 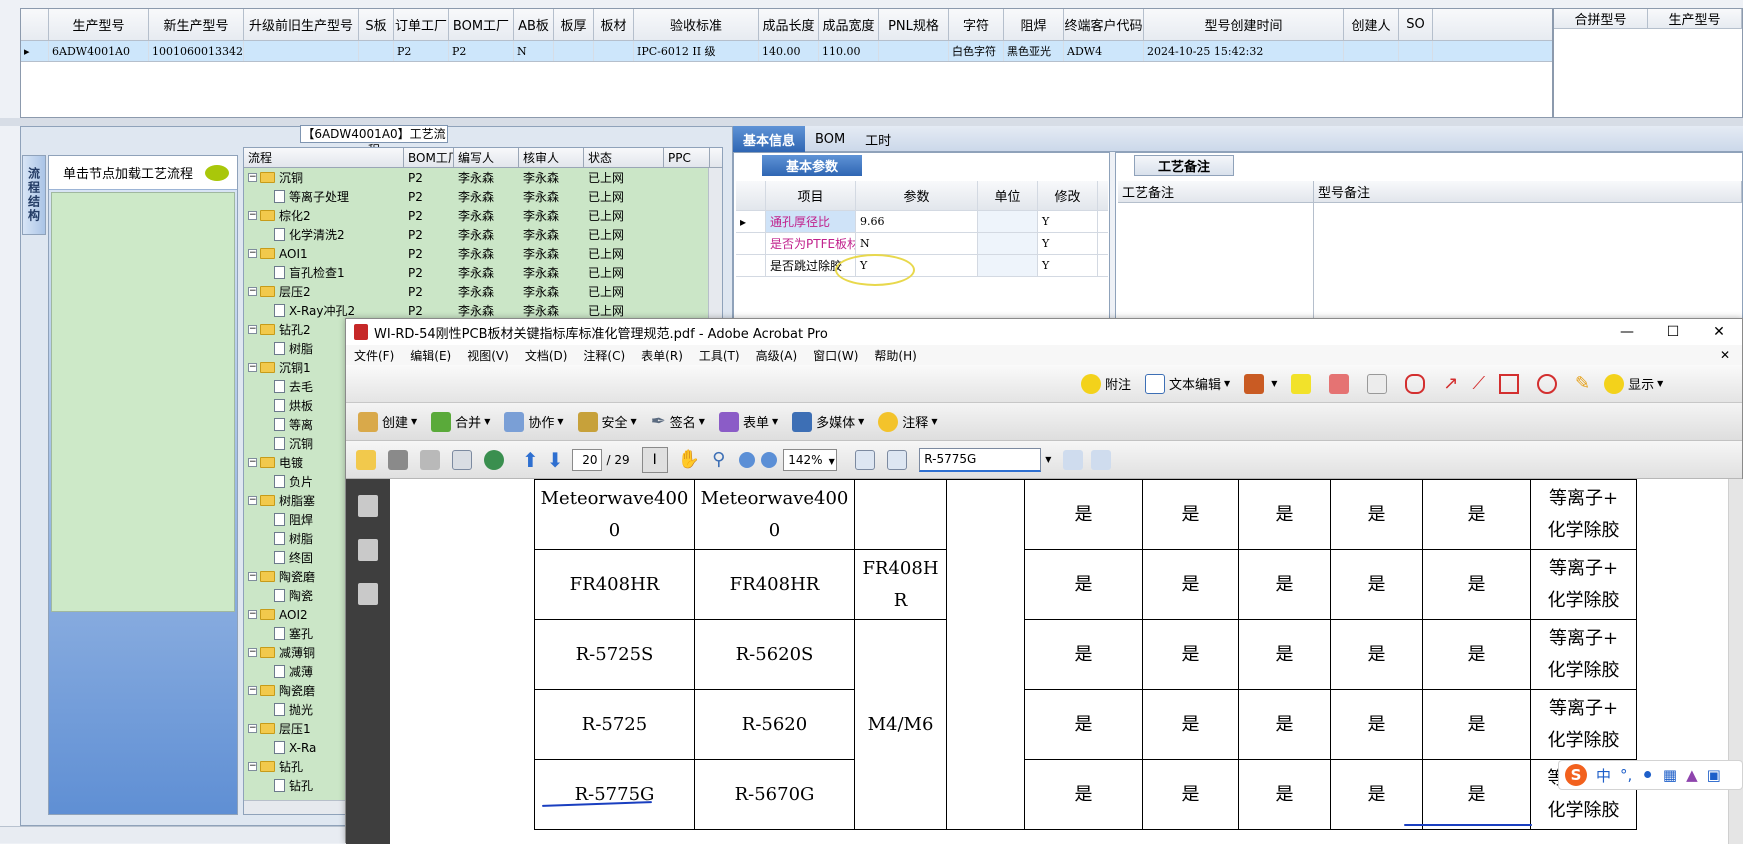 I want to click on email-icon, so click(x=462, y=459).